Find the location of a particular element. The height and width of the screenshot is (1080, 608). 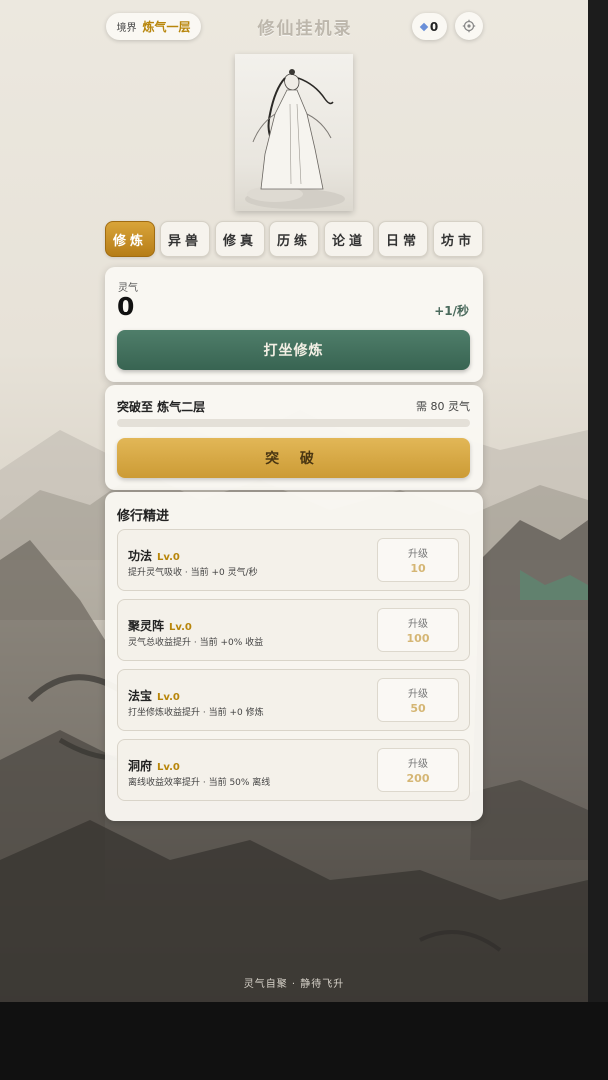

upgrade-card-cave-dwelling: 洞府 Lv.0 离线收益效率提升 · 当前 50% 离线 升级 200 is located at coordinates (293, 770).